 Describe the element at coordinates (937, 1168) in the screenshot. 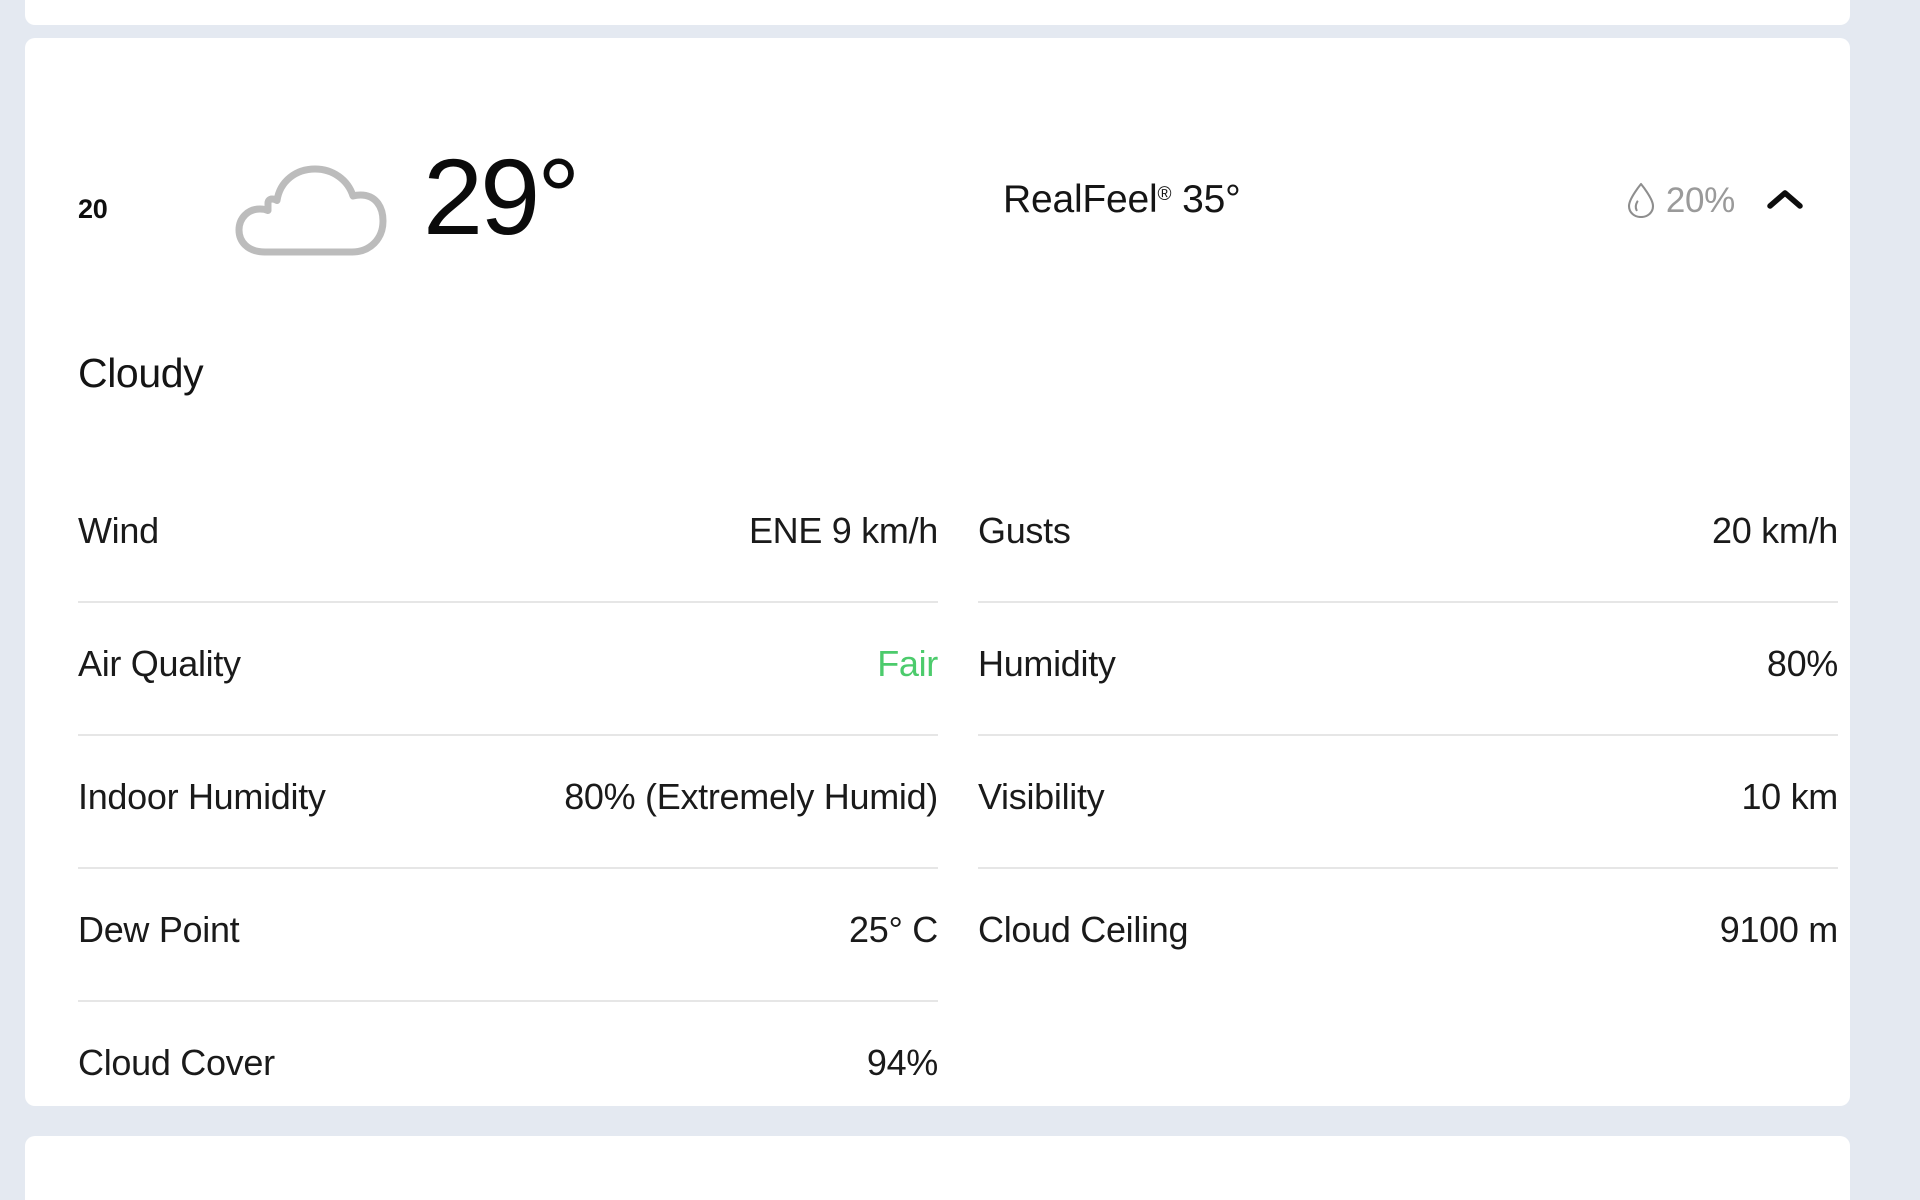

I see `next-day-card-partial` at that location.